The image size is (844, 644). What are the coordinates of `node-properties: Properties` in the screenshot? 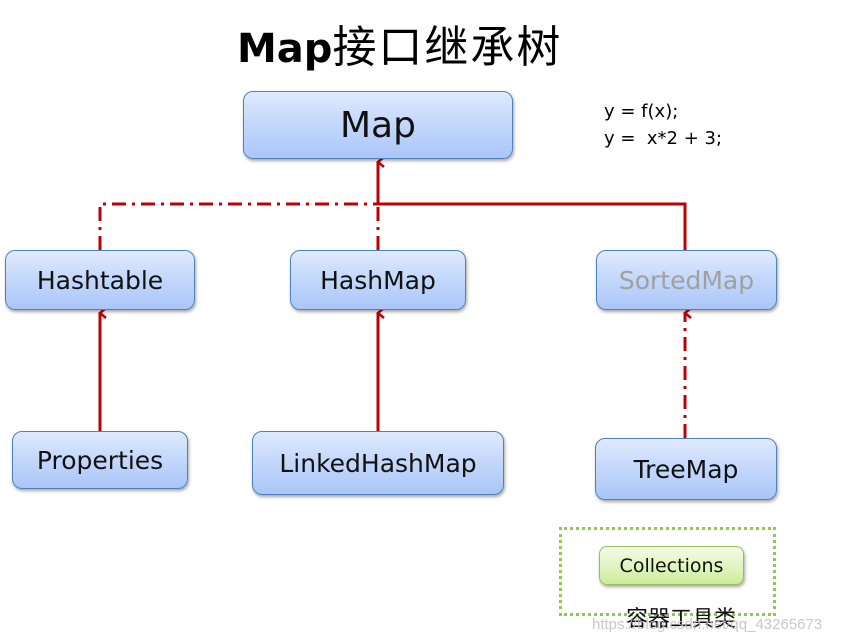 It's located at (100, 460).